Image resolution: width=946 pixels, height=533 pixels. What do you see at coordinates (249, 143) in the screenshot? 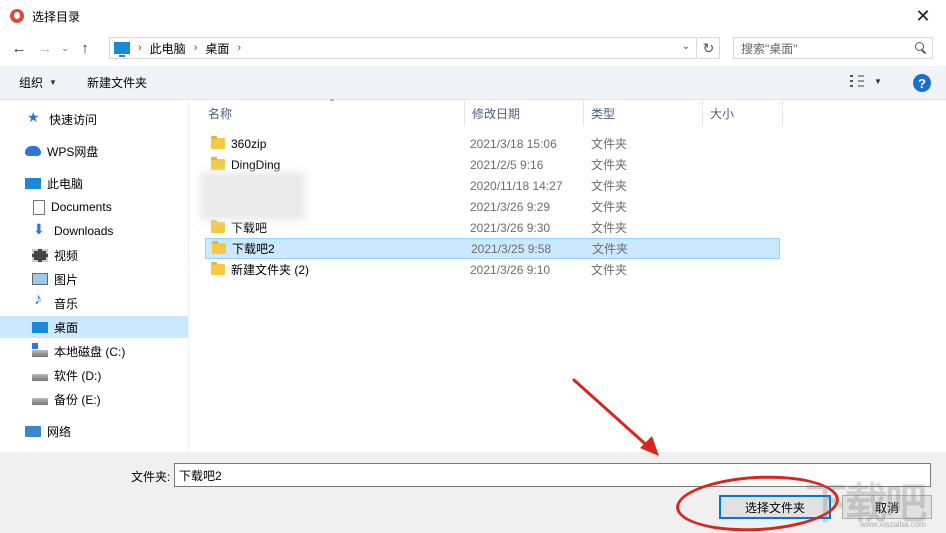
I see `file-name: 360zip` at bounding box center [249, 143].